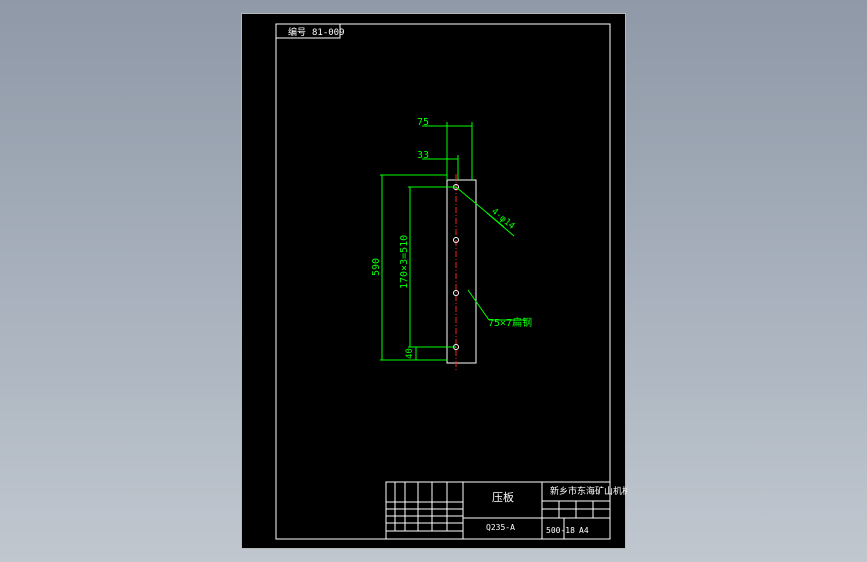 This screenshot has width=867, height=562. What do you see at coordinates (500, 527) in the screenshot?
I see `material: Q235-A` at bounding box center [500, 527].